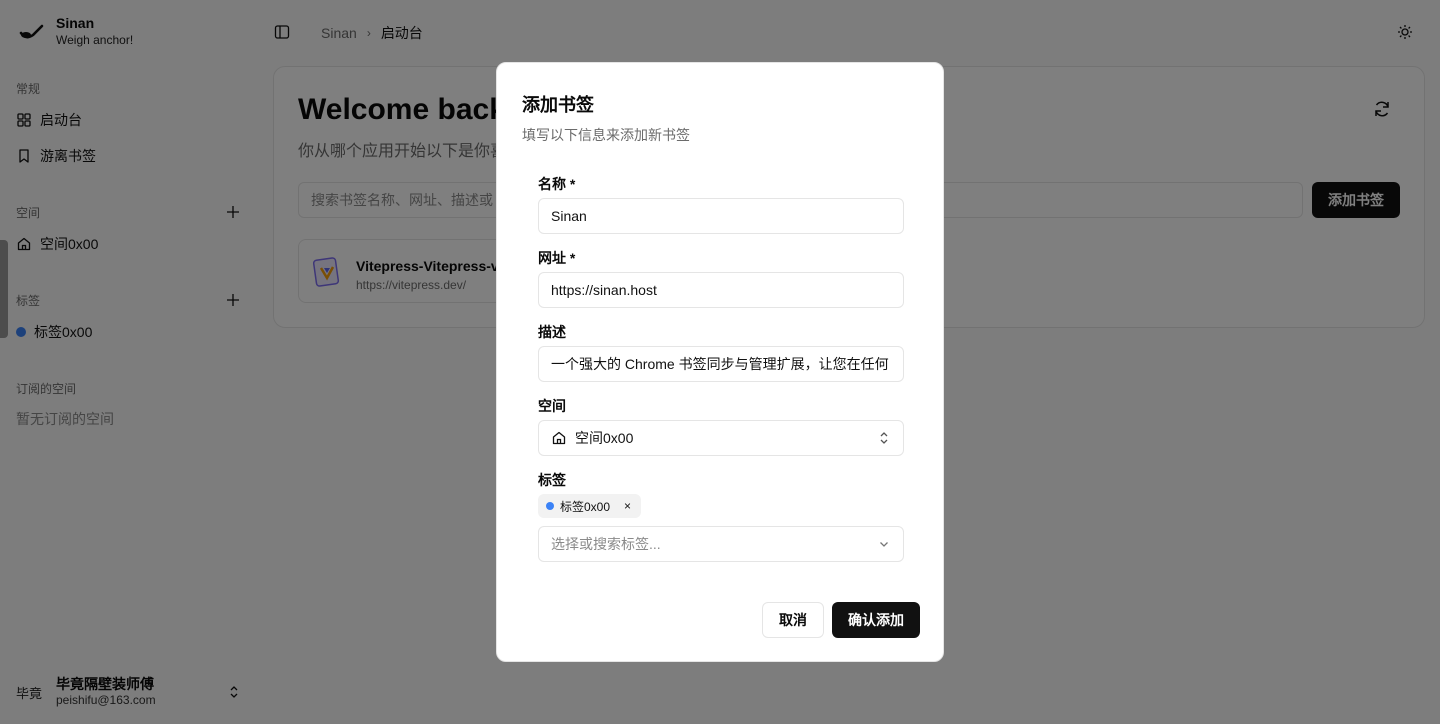  What do you see at coordinates (557, 258) in the screenshot?
I see `url-label: 网址 *` at bounding box center [557, 258].